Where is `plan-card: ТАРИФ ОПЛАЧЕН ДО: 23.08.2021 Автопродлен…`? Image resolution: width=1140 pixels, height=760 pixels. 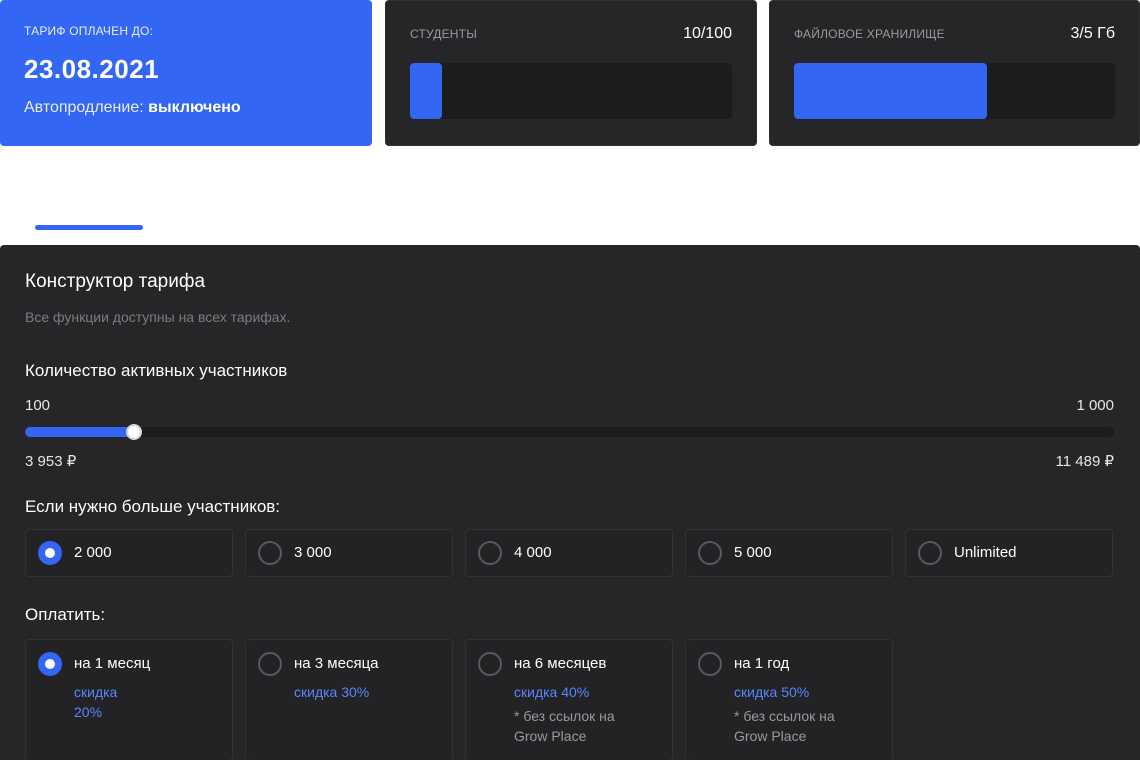
plan-card: ТАРИФ ОПЛАЧЕН ДО: 23.08.2021 Автопродлен… is located at coordinates (186, 73).